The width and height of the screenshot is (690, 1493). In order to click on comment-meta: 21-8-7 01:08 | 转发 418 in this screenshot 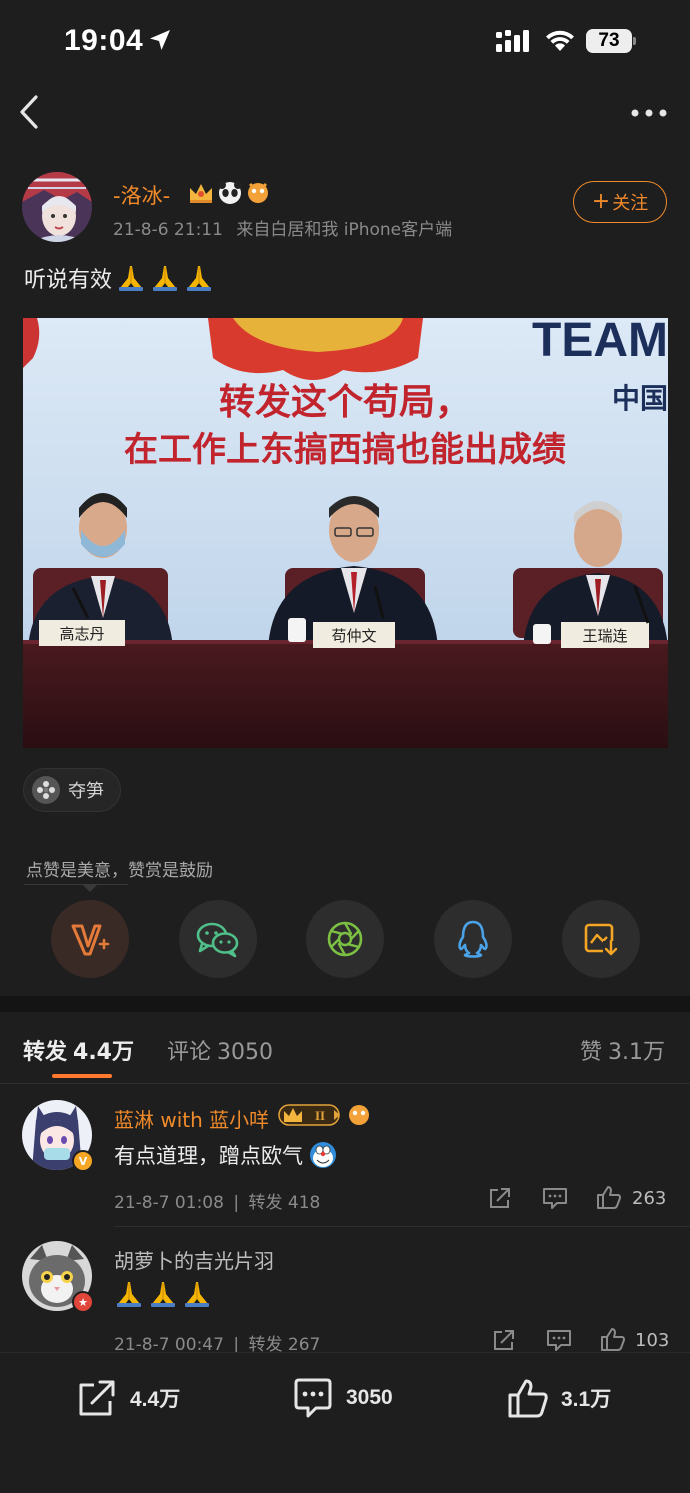, I will do `click(217, 1203)`.